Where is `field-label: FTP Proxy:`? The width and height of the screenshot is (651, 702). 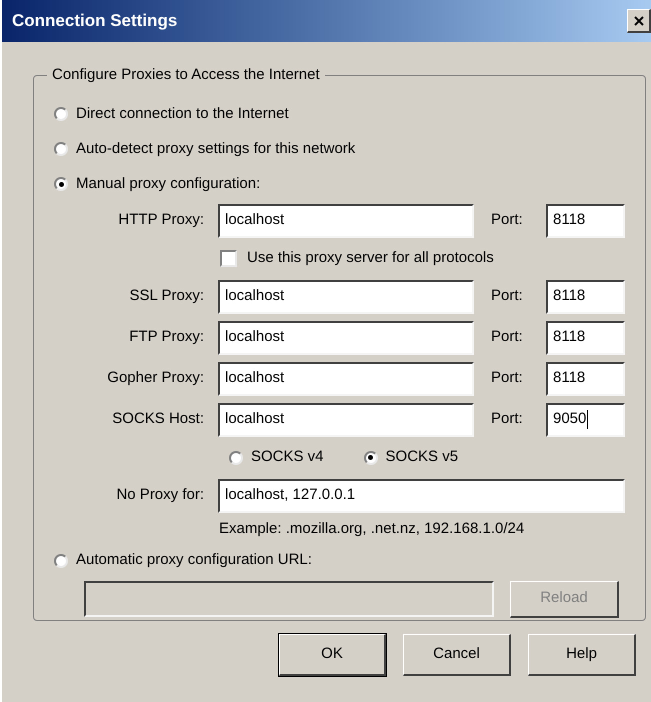
field-label: FTP Proxy: is located at coordinates (166, 337).